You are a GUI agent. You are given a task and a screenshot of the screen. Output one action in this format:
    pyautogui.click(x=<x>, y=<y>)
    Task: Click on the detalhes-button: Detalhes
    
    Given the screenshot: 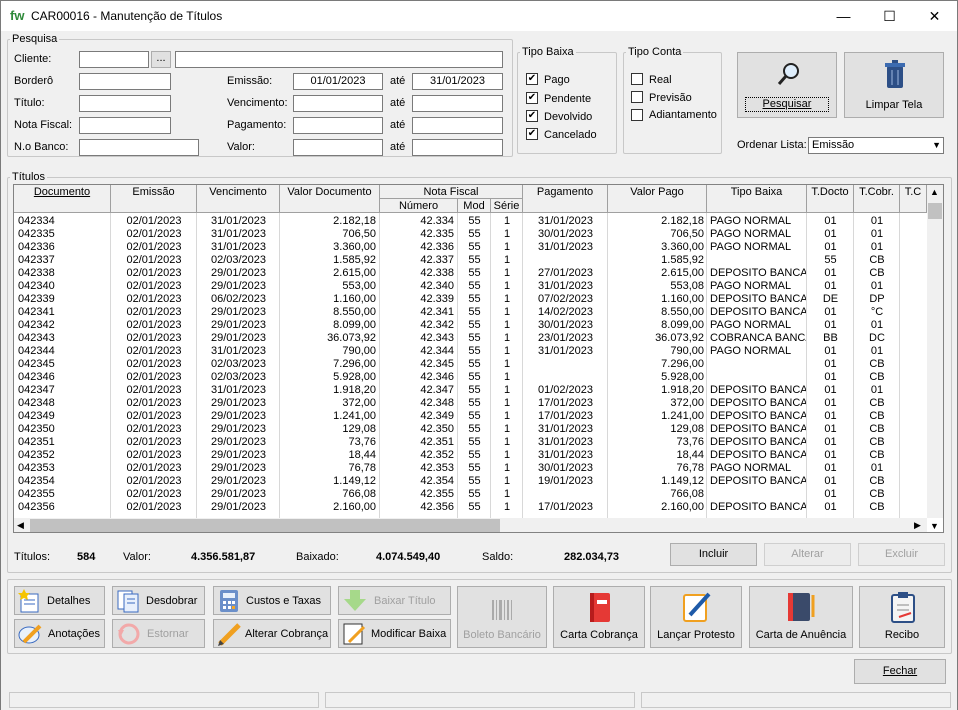 What is the action you would take?
    pyautogui.click(x=59, y=600)
    